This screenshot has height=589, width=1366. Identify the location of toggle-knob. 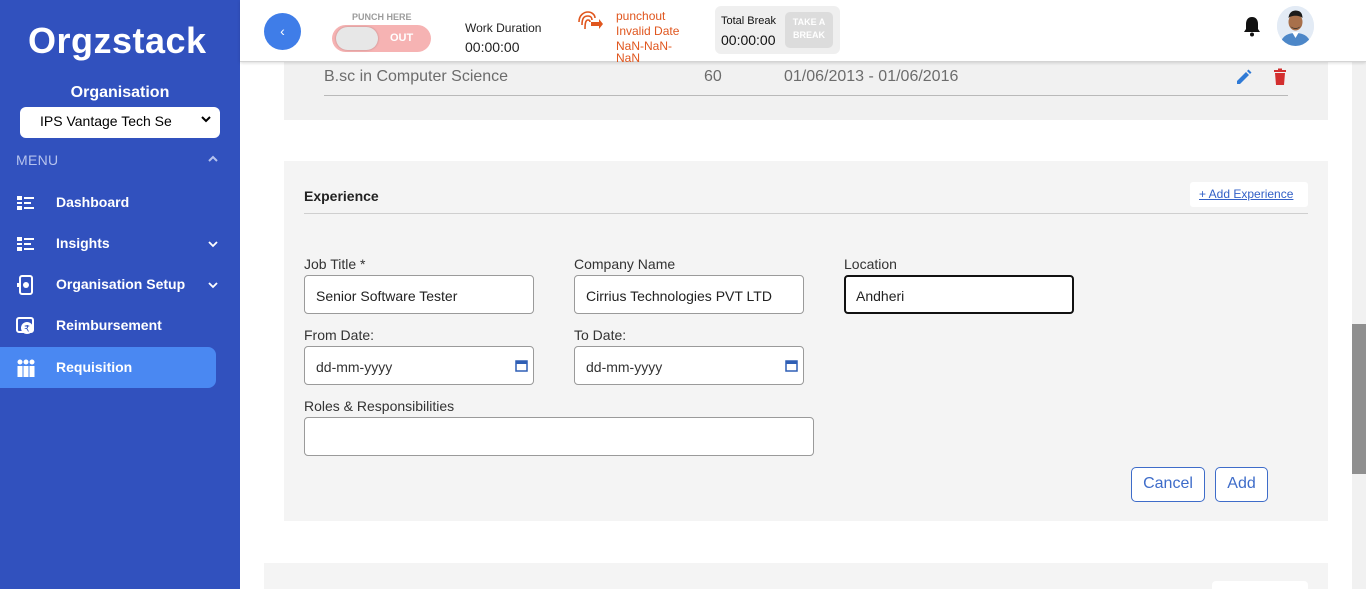
(357, 38).